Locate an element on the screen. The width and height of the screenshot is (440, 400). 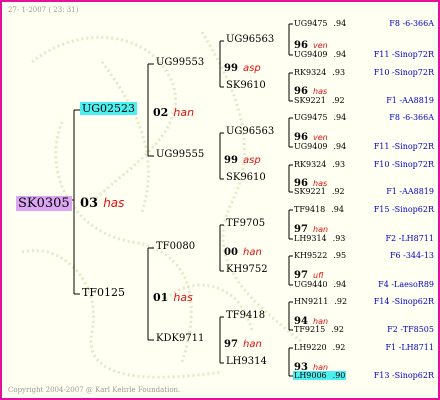
root-year: 03 is located at coordinates (89, 203).